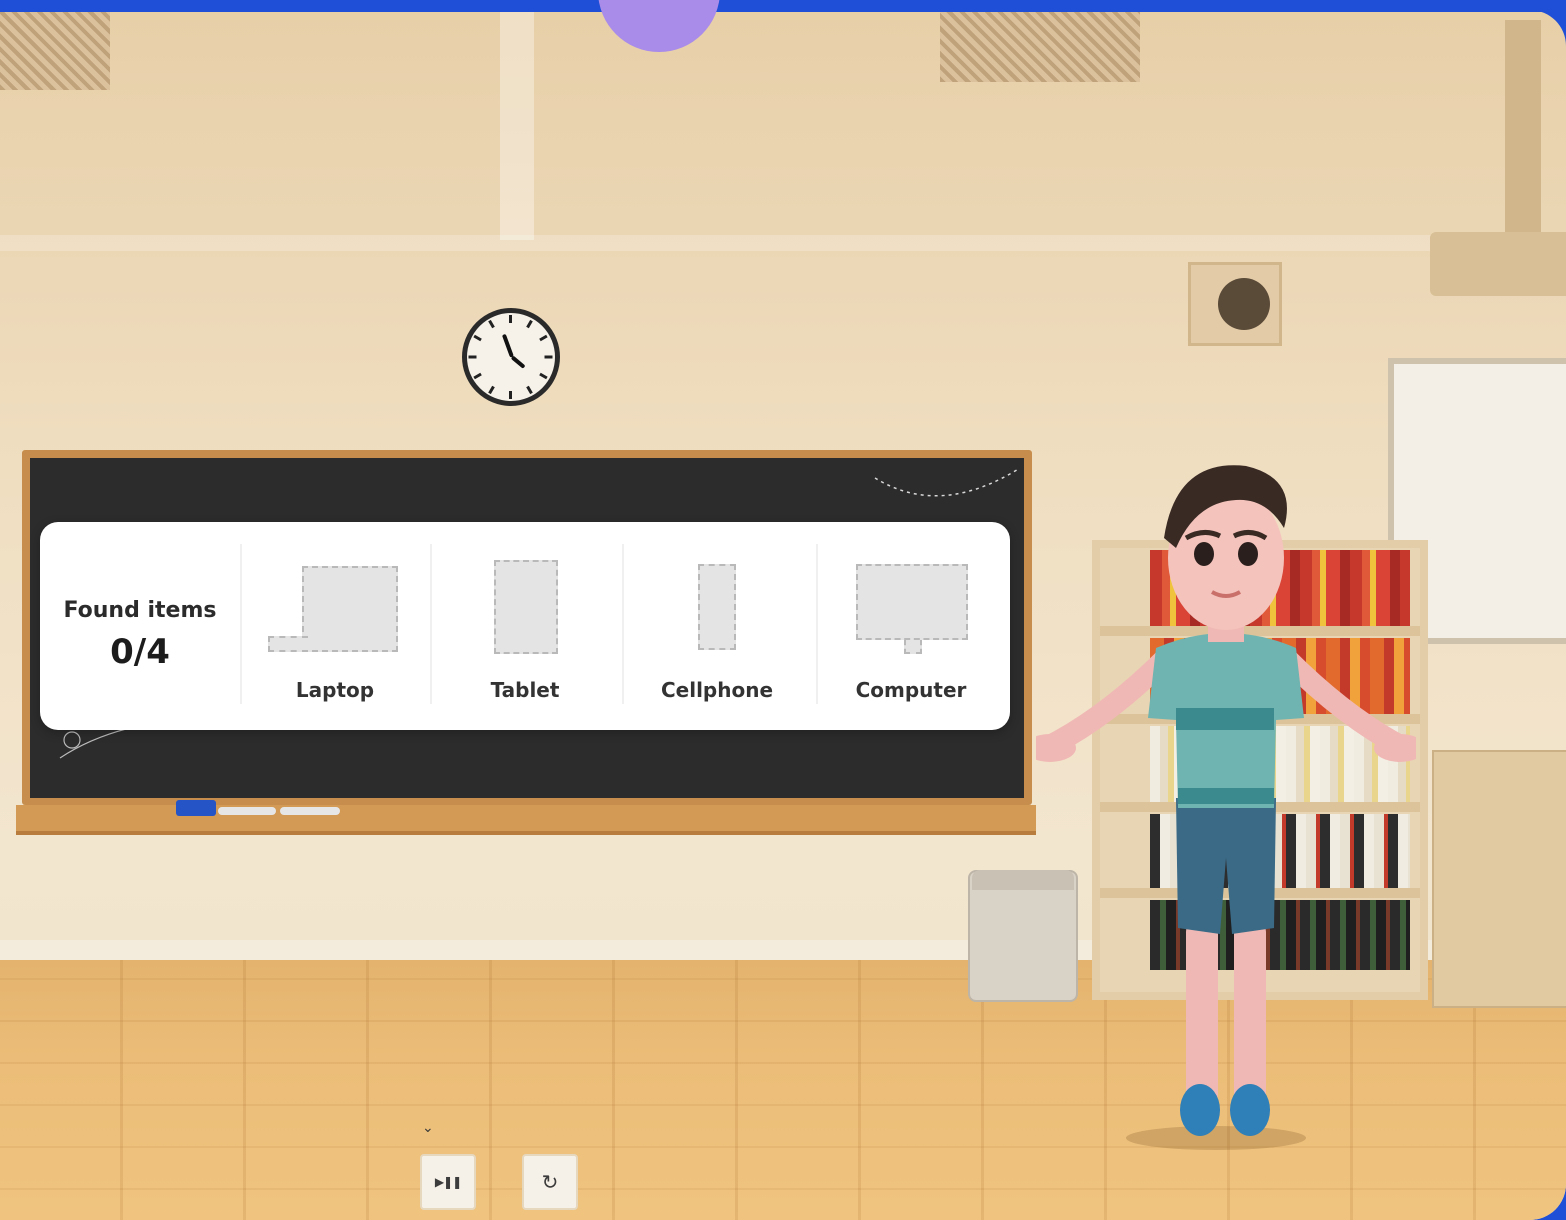 The width and height of the screenshot is (1566, 1220). Describe the element at coordinates (911, 690) in the screenshot. I see `item-label: Computer` at that location.